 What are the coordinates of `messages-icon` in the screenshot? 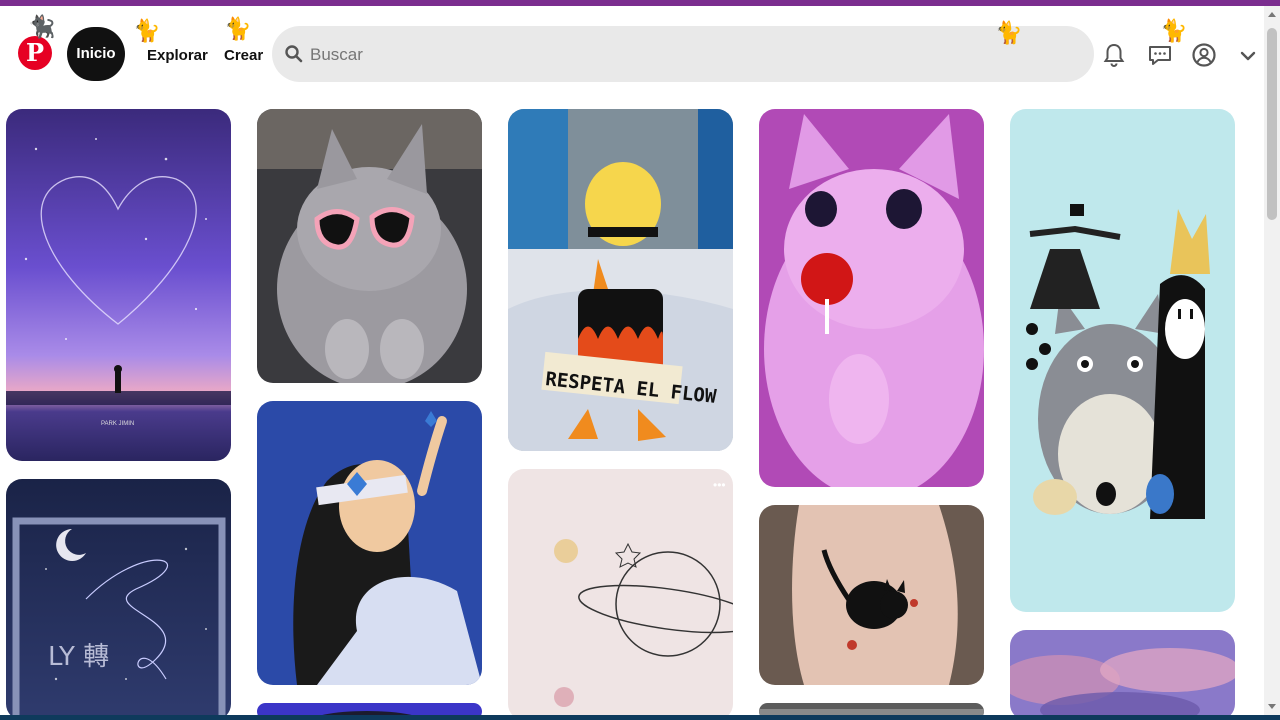 It's located at (1160, 55).